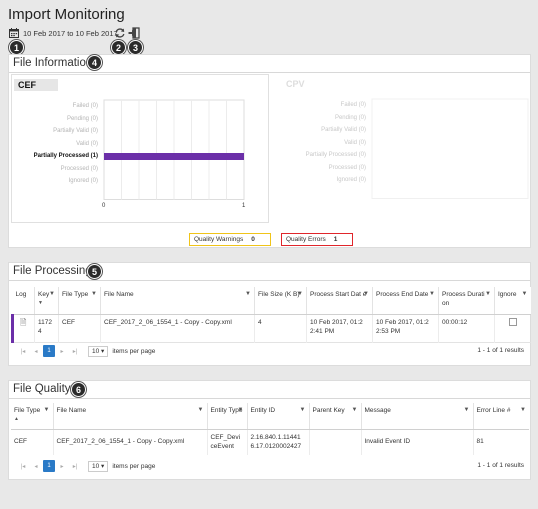  I want to click on quality-errors-label: Quality Errors, so click(306, 239).